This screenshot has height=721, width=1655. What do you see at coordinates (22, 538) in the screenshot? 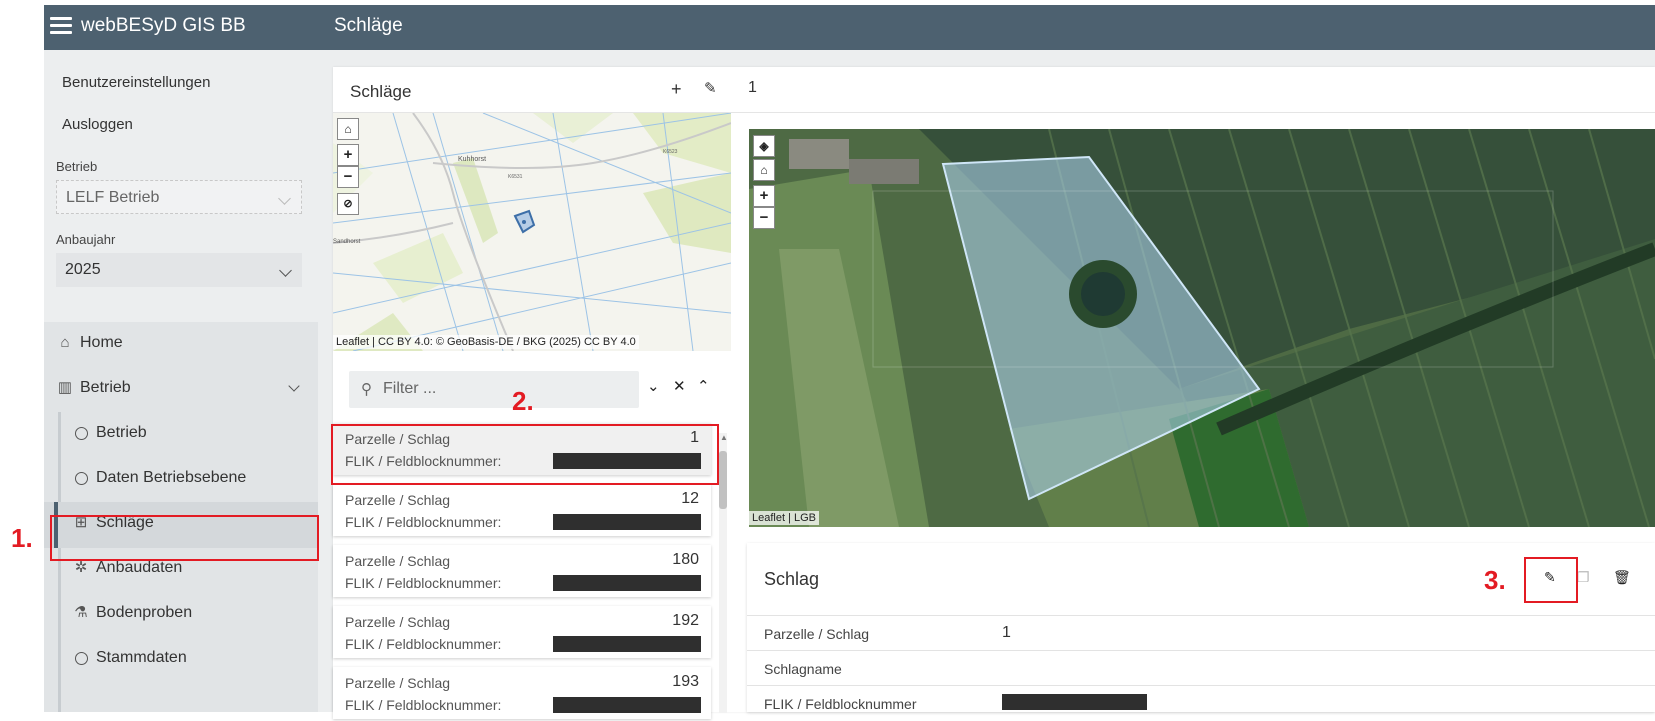
I see `annotation-1: 1.` at bounding box center [22, 538].